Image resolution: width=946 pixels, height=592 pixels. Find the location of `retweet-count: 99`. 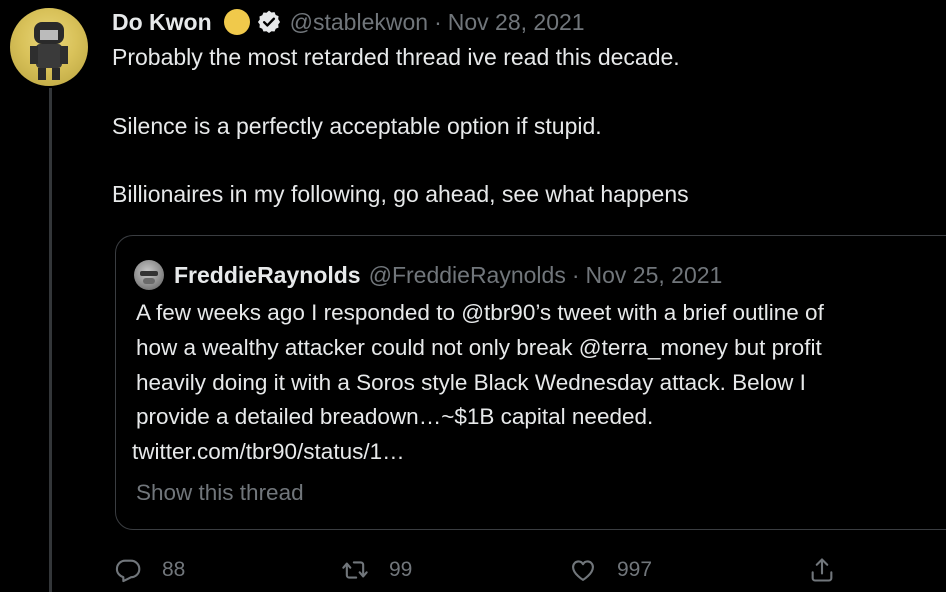

retweet-count: 99 is located at coordinates (401, 569).